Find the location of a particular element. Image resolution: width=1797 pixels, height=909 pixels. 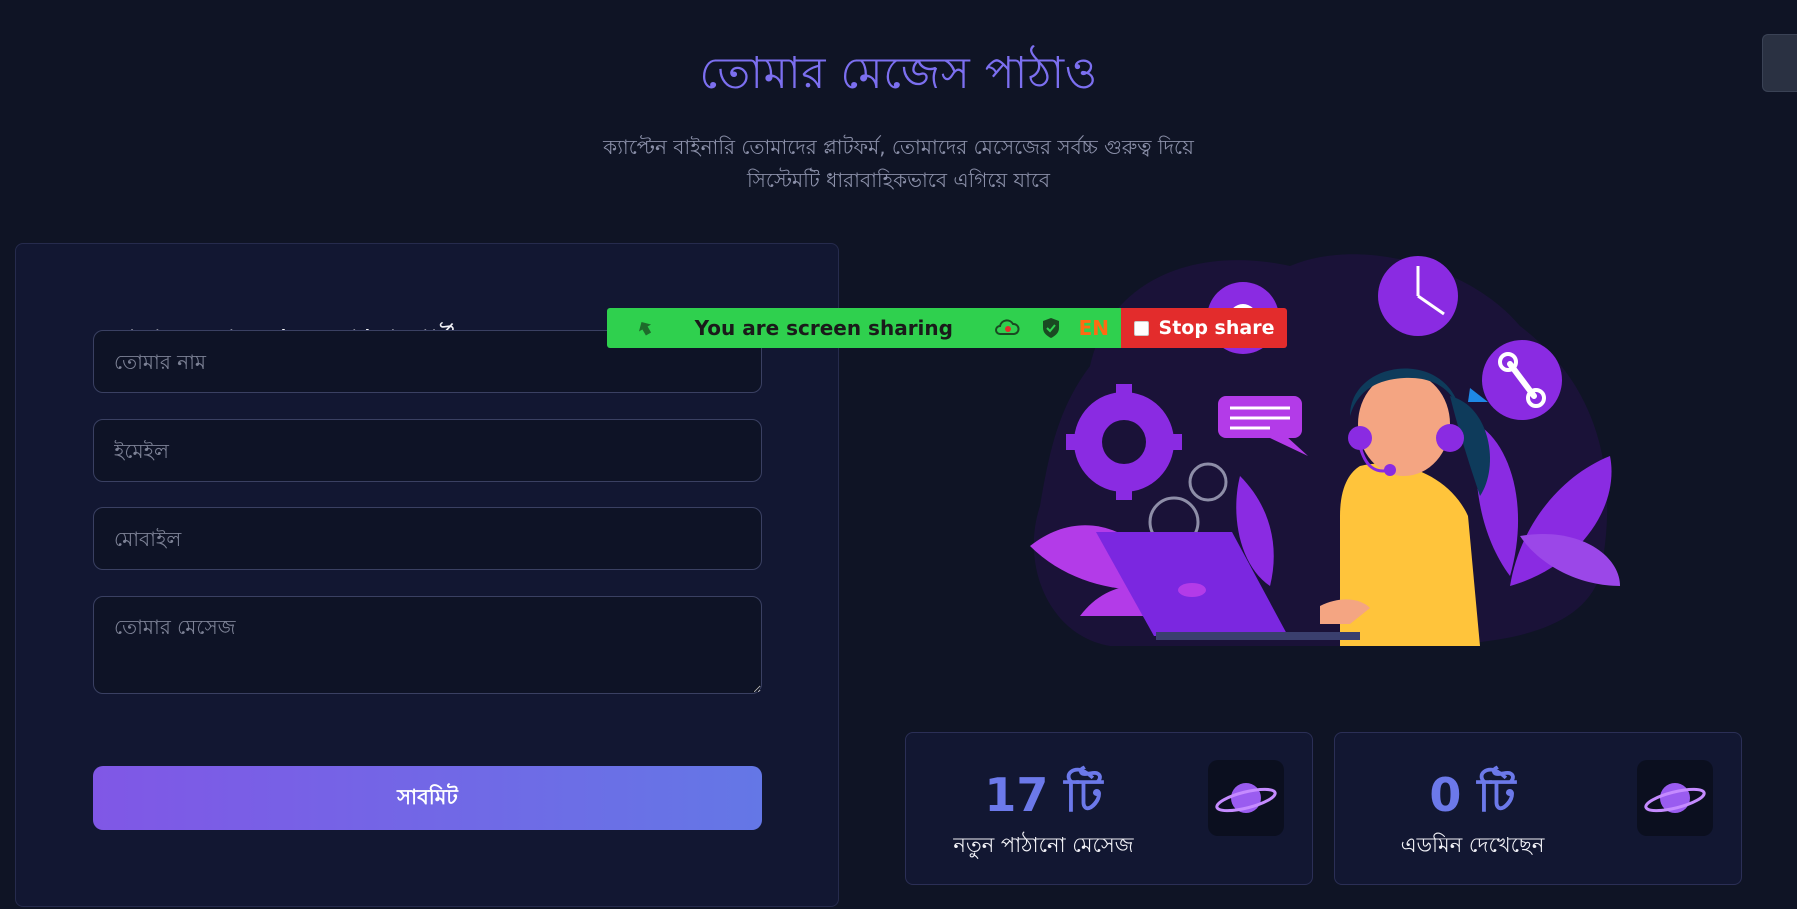

stop-checkbox-icon is located at coordinates (1141, 328).